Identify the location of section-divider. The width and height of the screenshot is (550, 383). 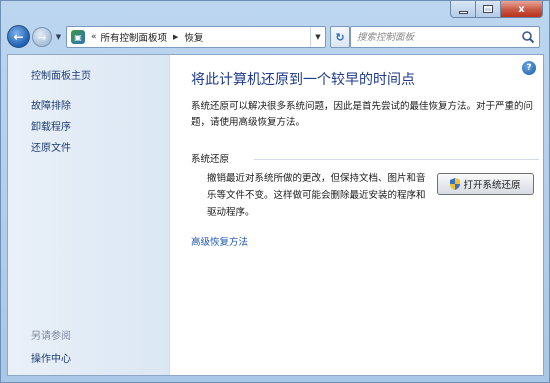
(396, 159).